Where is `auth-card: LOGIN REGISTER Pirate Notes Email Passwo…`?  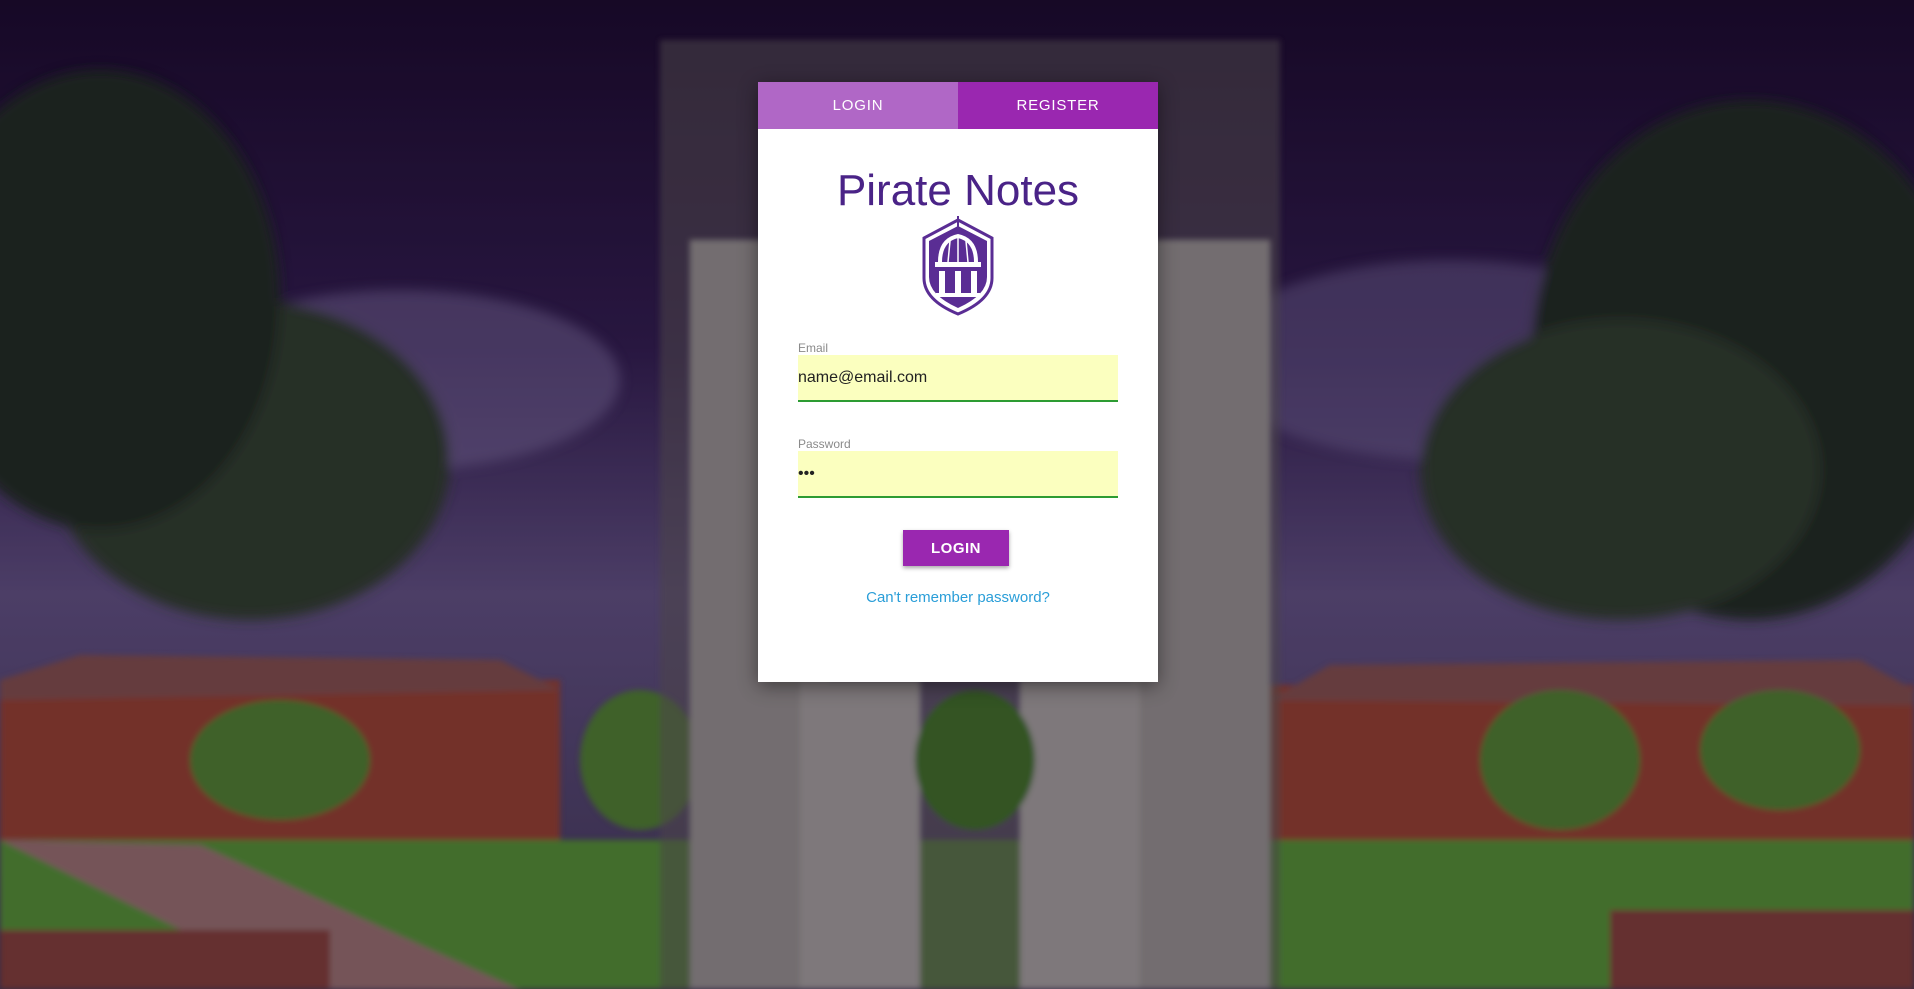 auth-card: LOGIN REGISTER Pirate Notes Email Passwo… is located at coordinates (958, 382).